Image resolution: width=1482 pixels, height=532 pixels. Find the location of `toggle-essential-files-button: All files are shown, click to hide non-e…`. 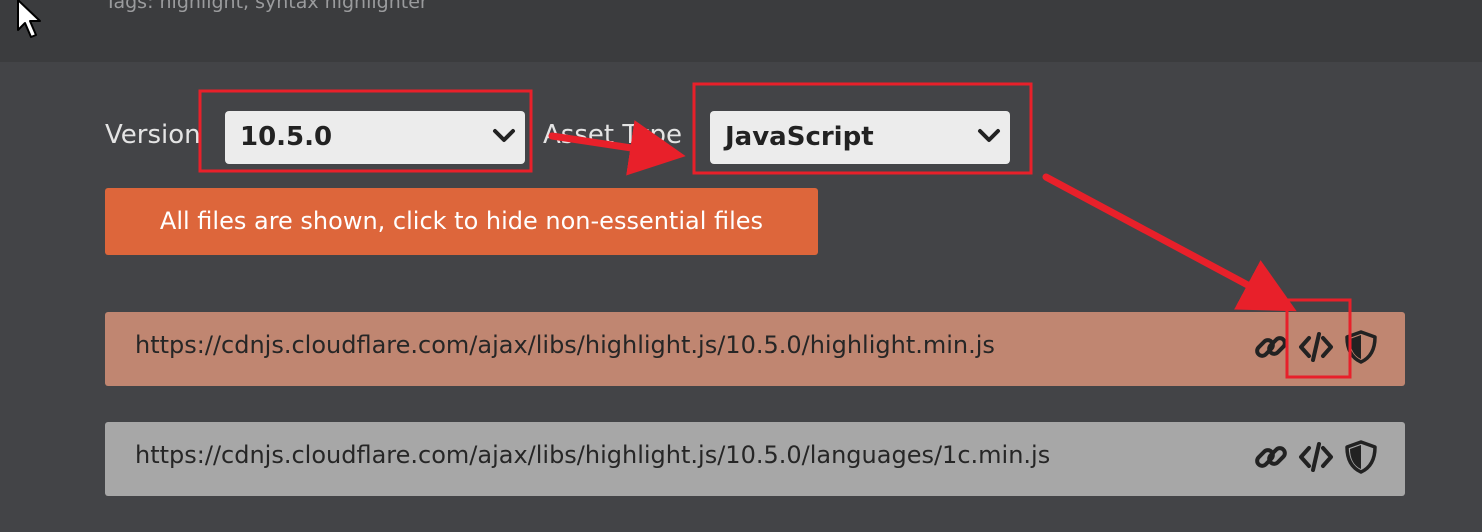

toggle-essential-files-button: All files are shown, click to hide non-e… is located at coordinates (461, 221).